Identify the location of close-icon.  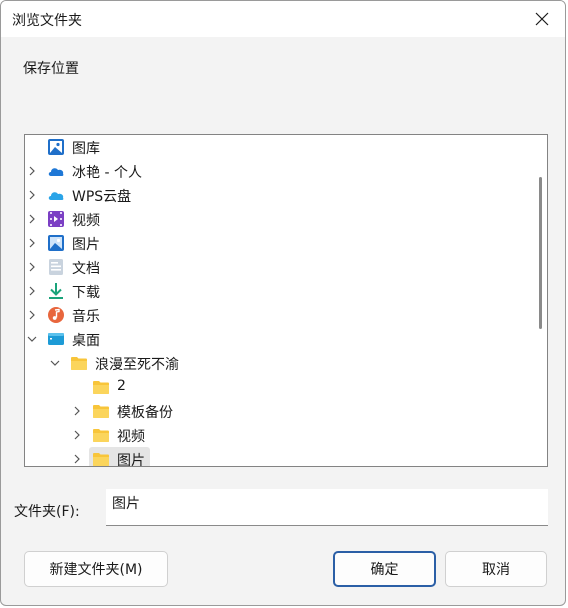
(542, 19).